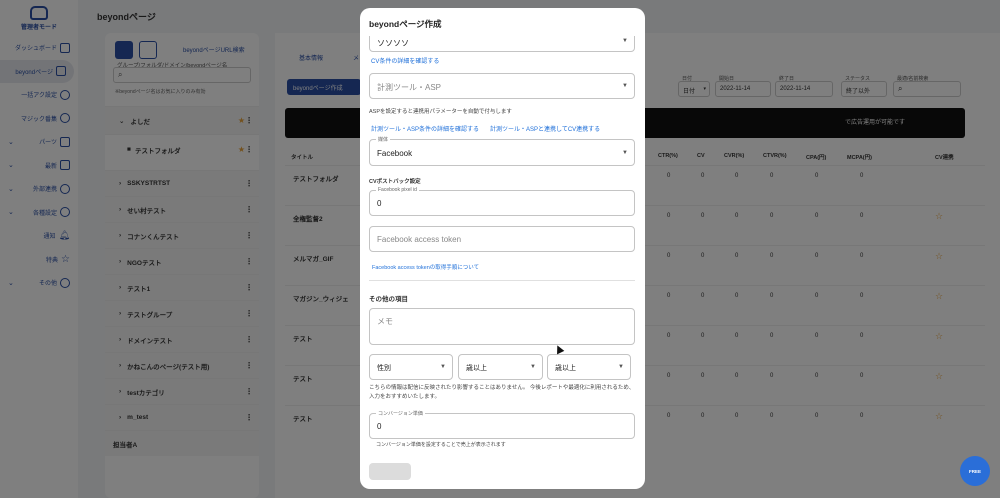 The width and height of the screenshot is (1000, 498). I want to click on select-placeholder: 計測ツール・ASP, so click(409, 87).